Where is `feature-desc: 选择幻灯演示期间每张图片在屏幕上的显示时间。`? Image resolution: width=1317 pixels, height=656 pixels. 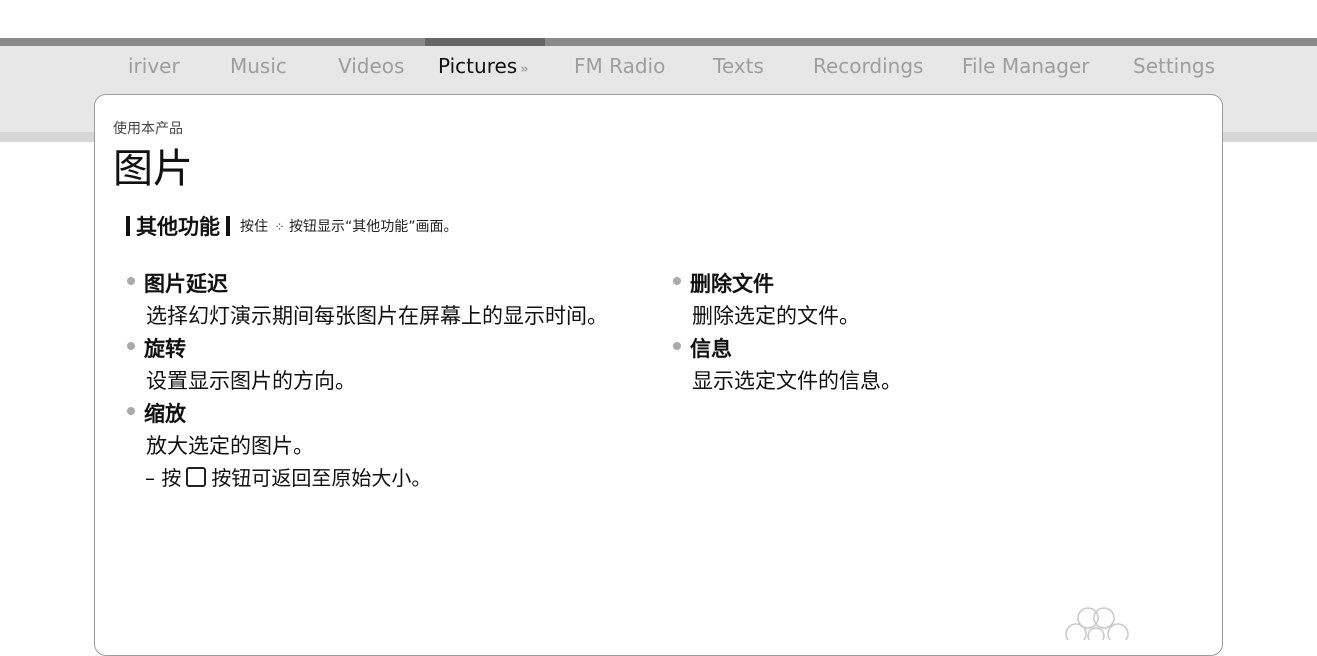
feature-desc: 选择幻灯演示期间每张图片在屏幕上的显示时间。 is located at coordinates (377, 316).